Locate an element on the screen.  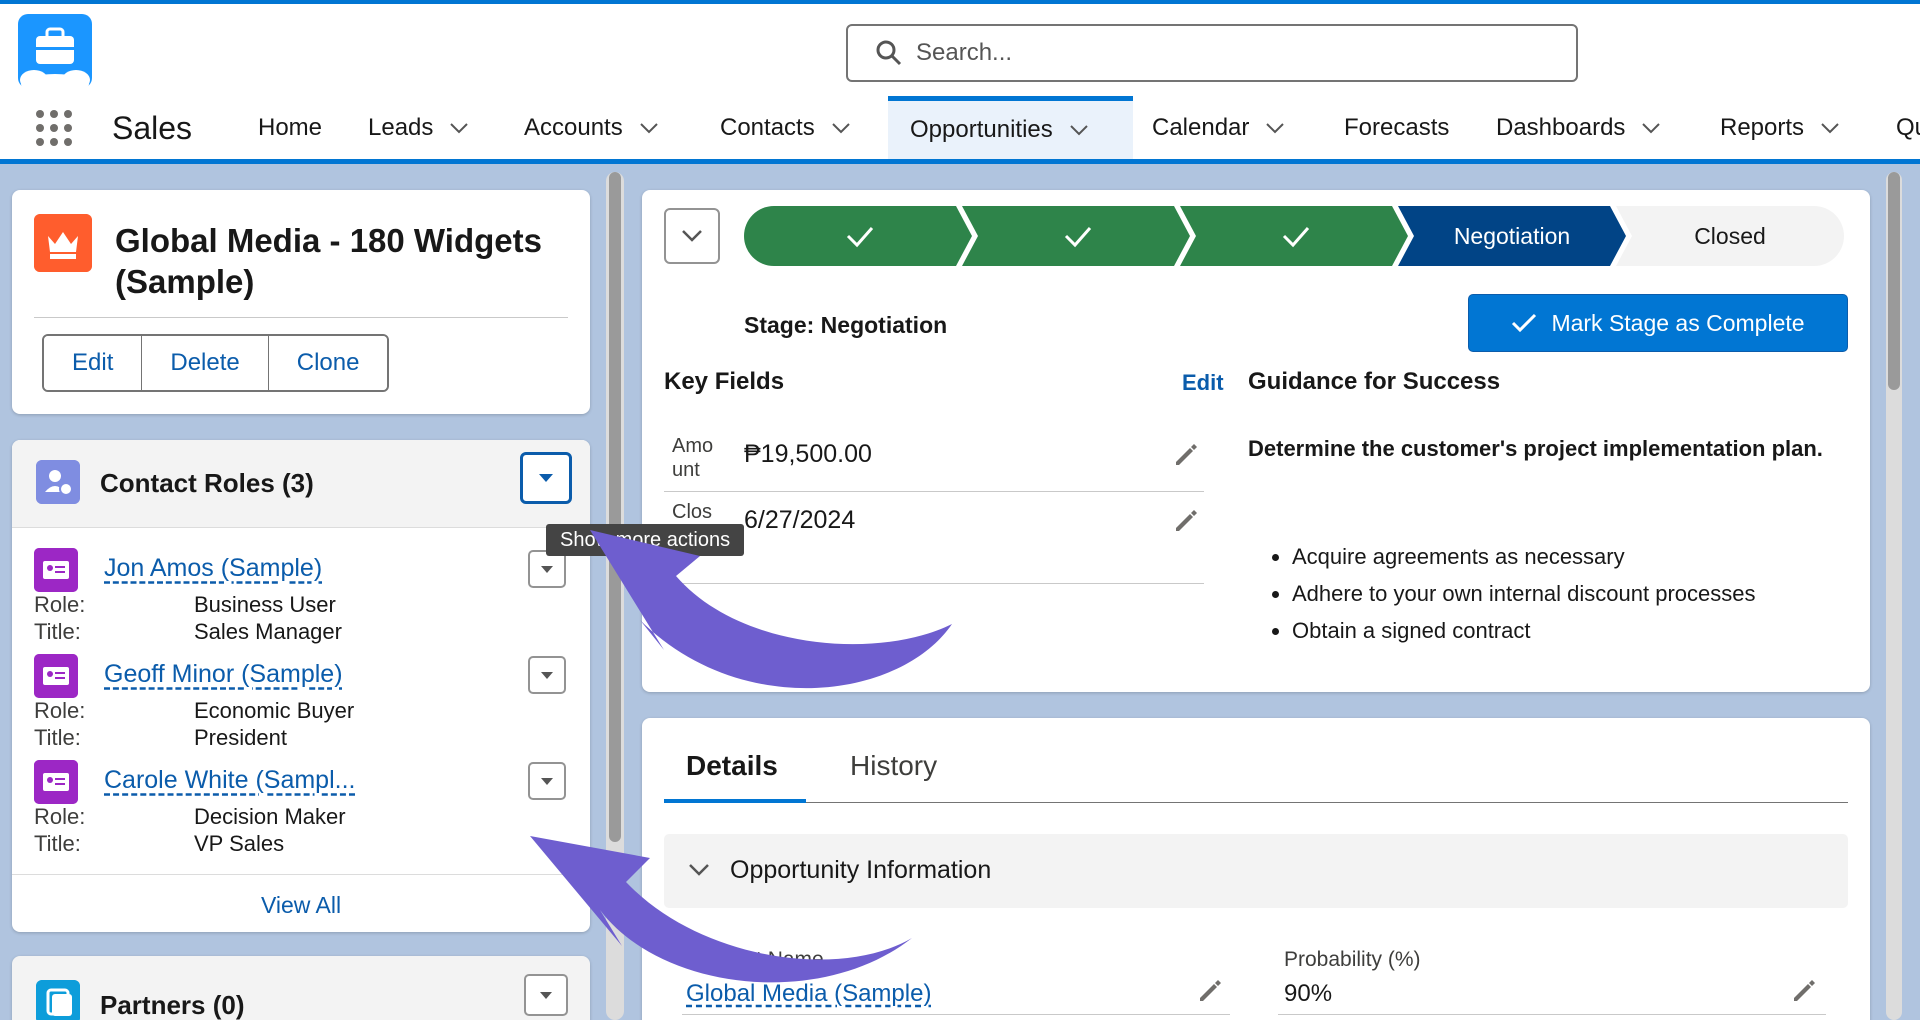
contact-roles-header: Contact Roles (3) is located at coordinates (301, 484).